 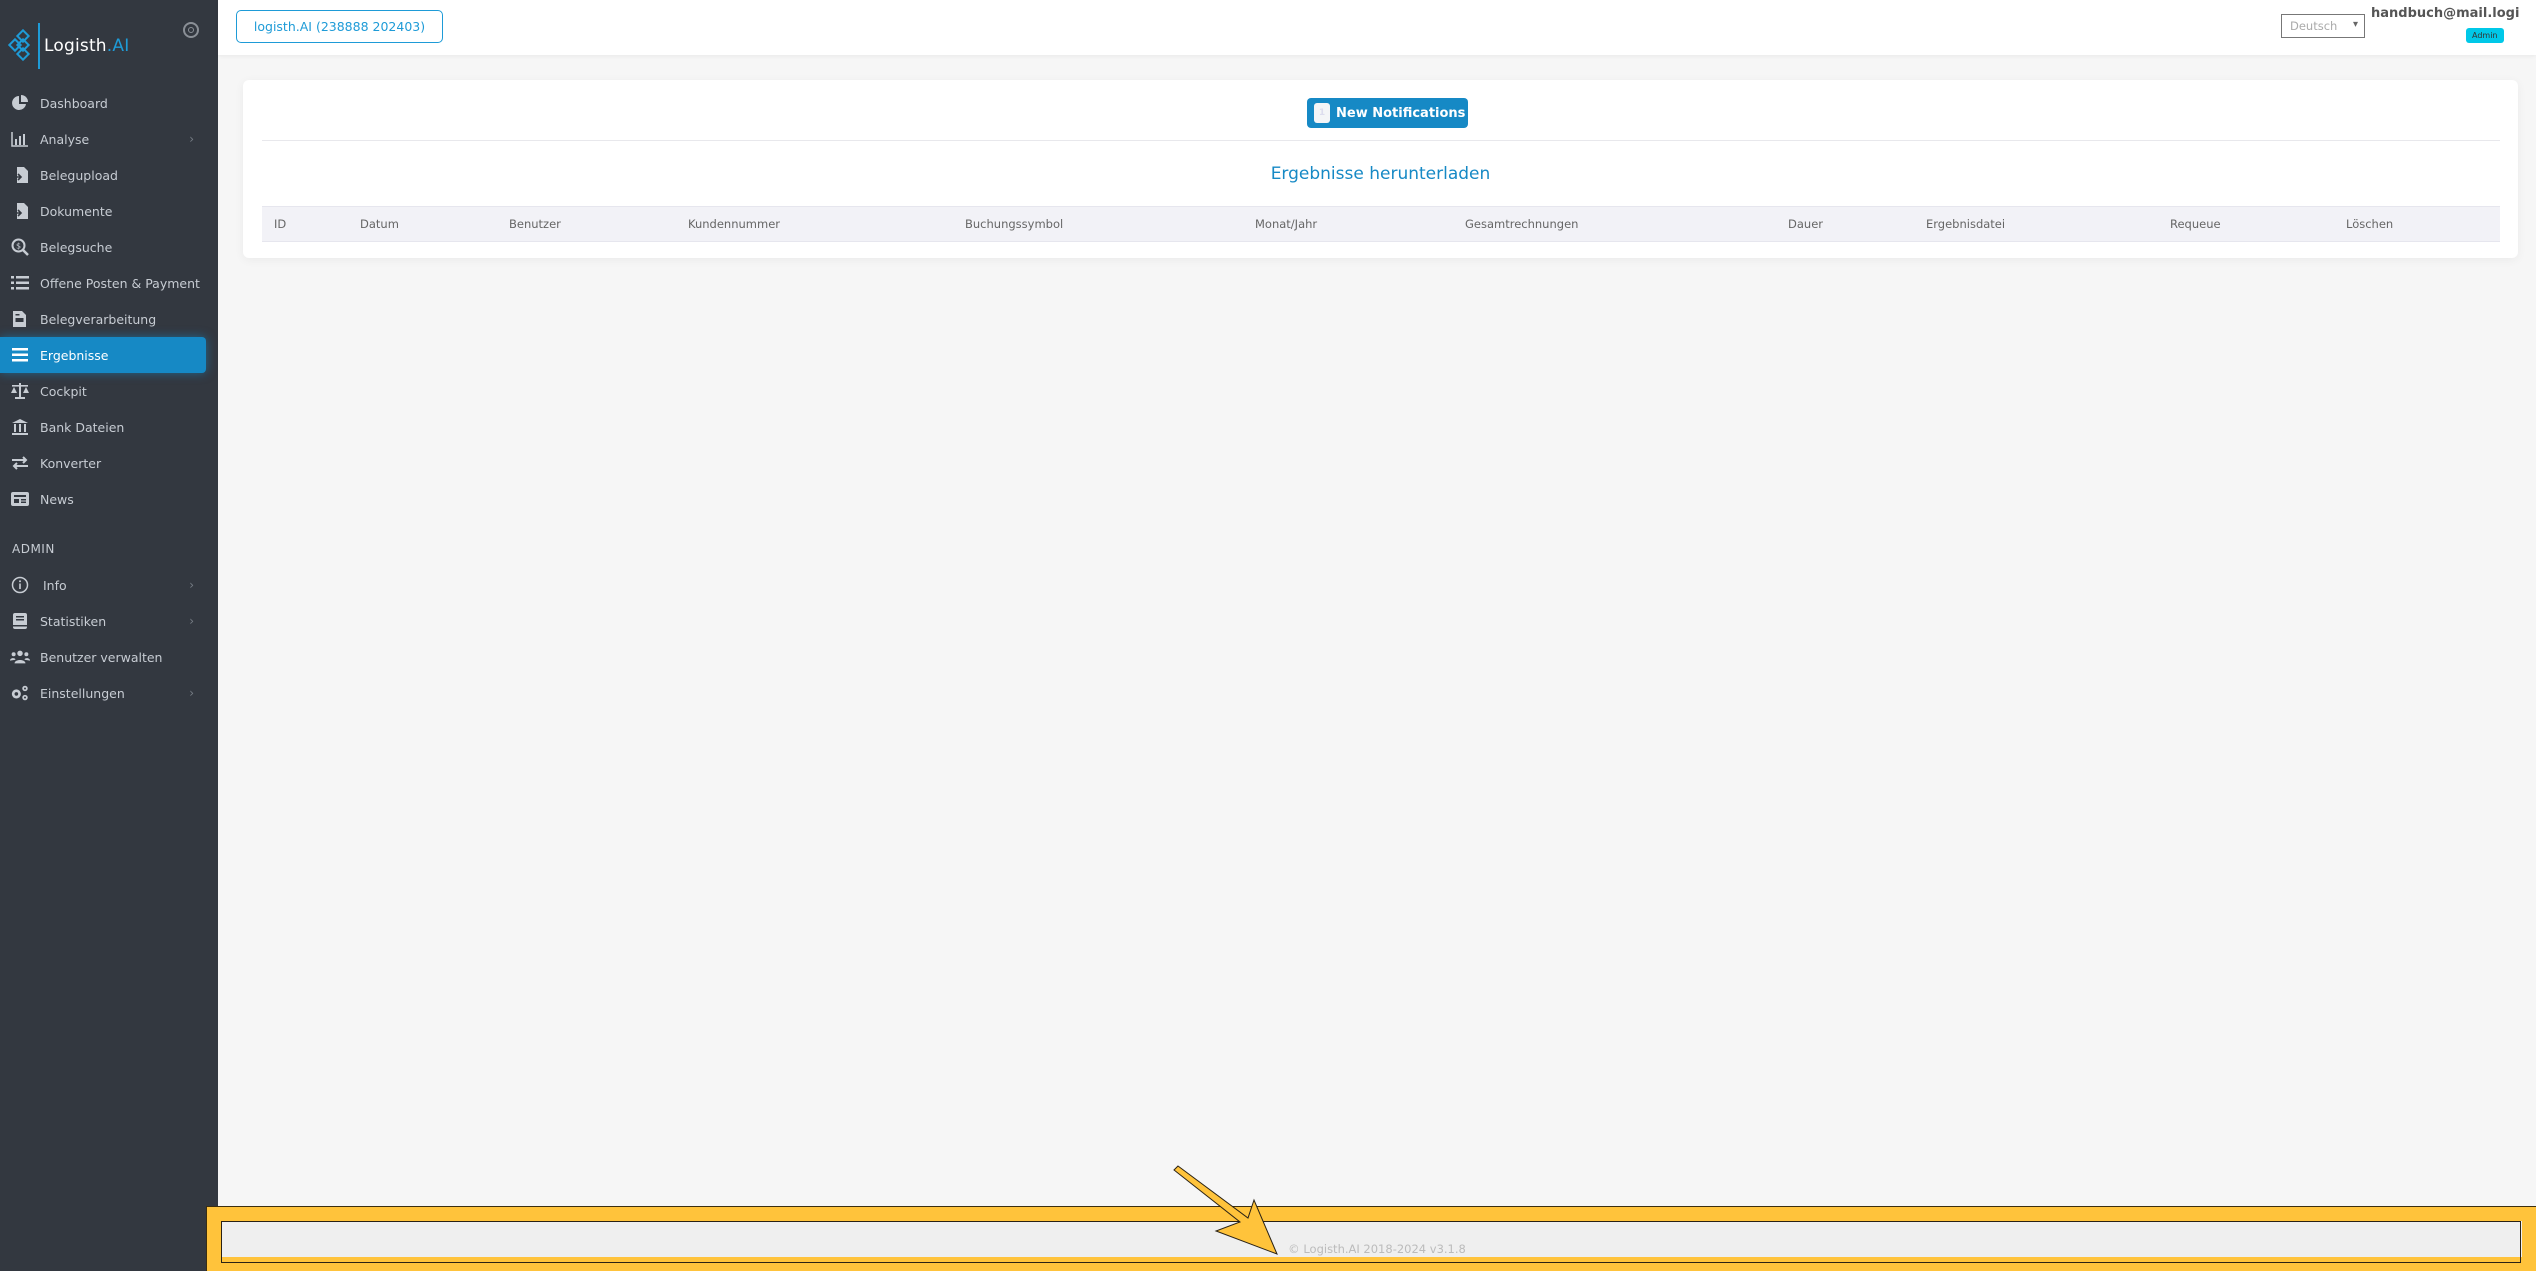 I want to click on exchange-icon, so click(x=20, y=463).